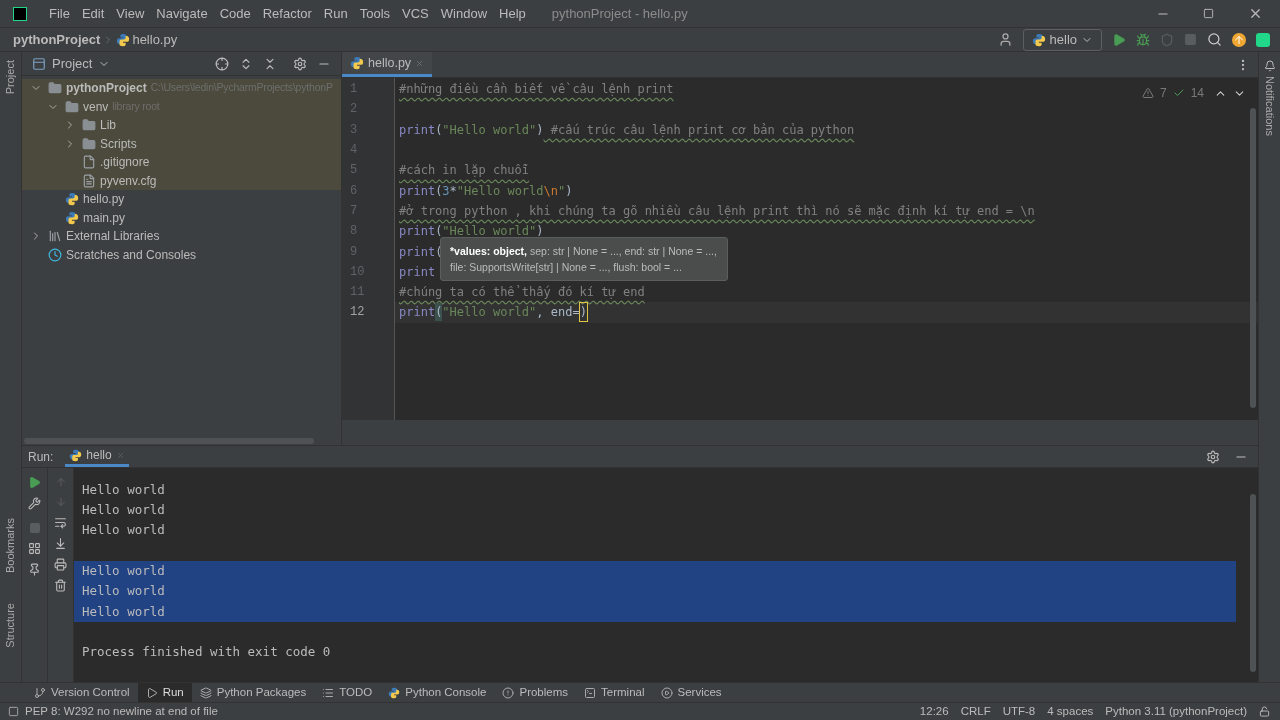  What do you see at coordinates (562, 191) in the screenshot?
I see `code-token: "` at bounding box center [562, 191].